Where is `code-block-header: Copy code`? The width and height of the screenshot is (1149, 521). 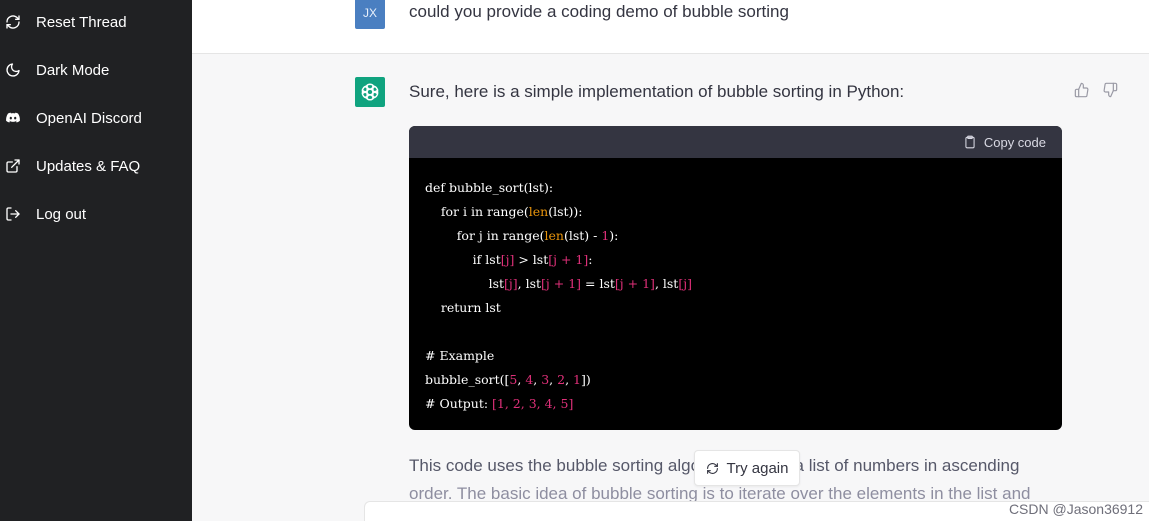
code-block-header: Copy code is located at coordinates (735, 142).